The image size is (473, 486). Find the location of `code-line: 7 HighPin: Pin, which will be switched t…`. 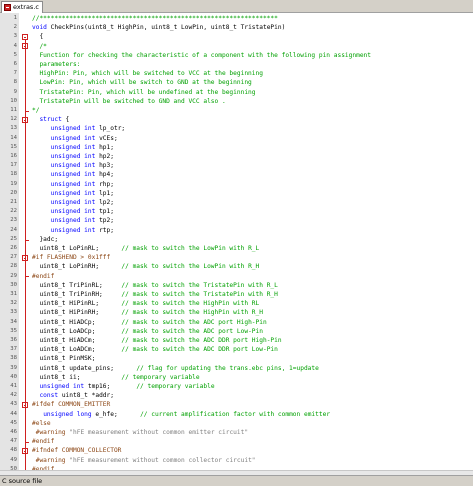

code-line: 7 HighPin: Pin, which will be switched t… is located at coordinates (236, 73).